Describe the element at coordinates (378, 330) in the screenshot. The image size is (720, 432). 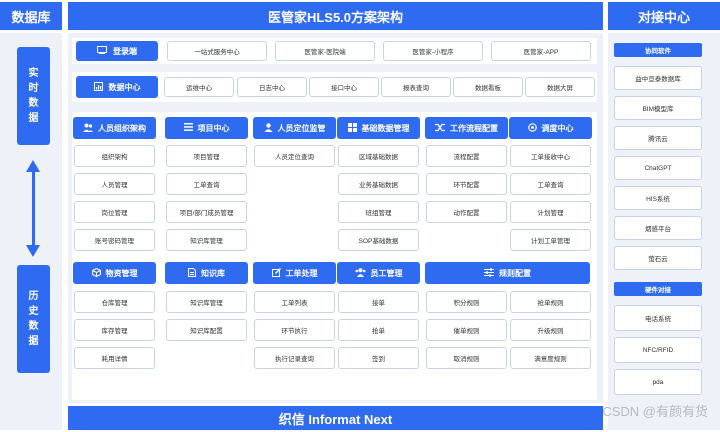
I see `module2-3-item-1: 抢单` at that location.